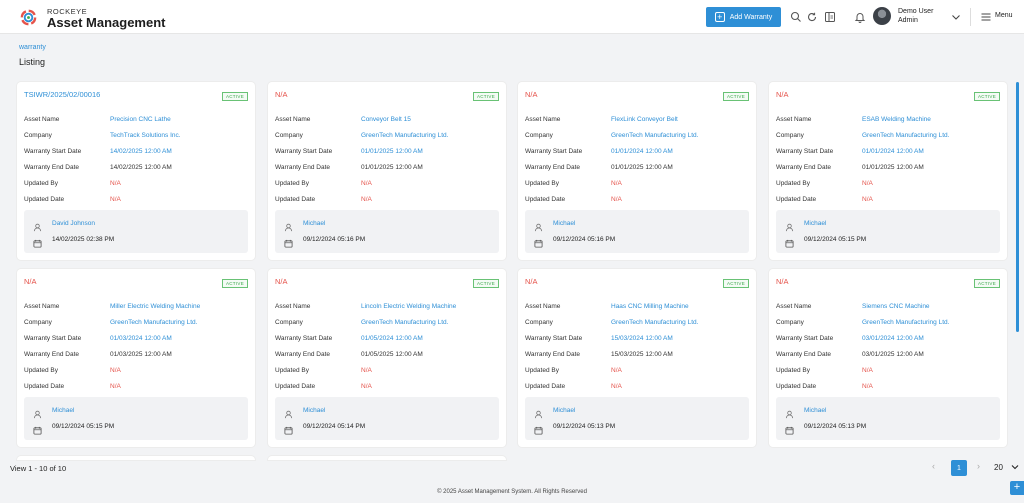 Image resolution: width=1024 pixels, height=503 pixels. Describe the element at coordinates (387, 371) in the screenshot. I see `field-row-updated-by: Updated By N/A` at that location.